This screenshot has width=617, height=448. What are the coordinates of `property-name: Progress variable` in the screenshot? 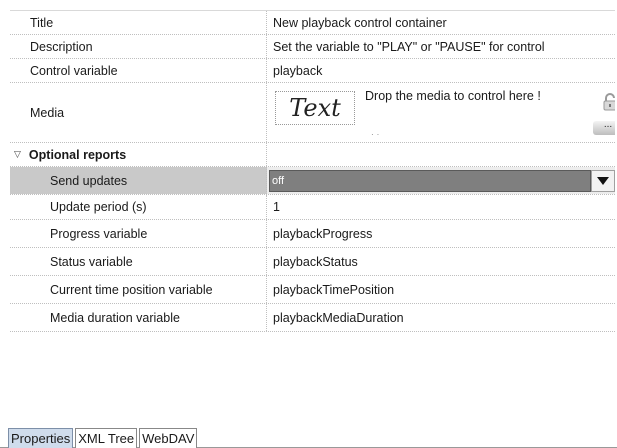 It's located at (138, 233).